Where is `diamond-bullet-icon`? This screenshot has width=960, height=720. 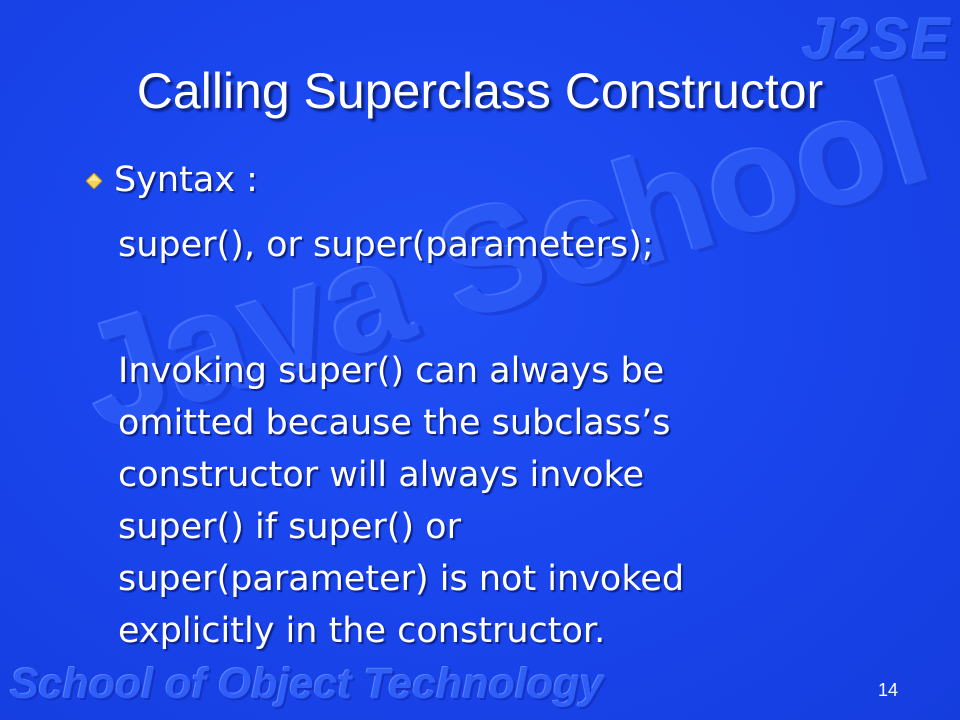
diamond-bullet-icon is located at coordinates (94, 181).